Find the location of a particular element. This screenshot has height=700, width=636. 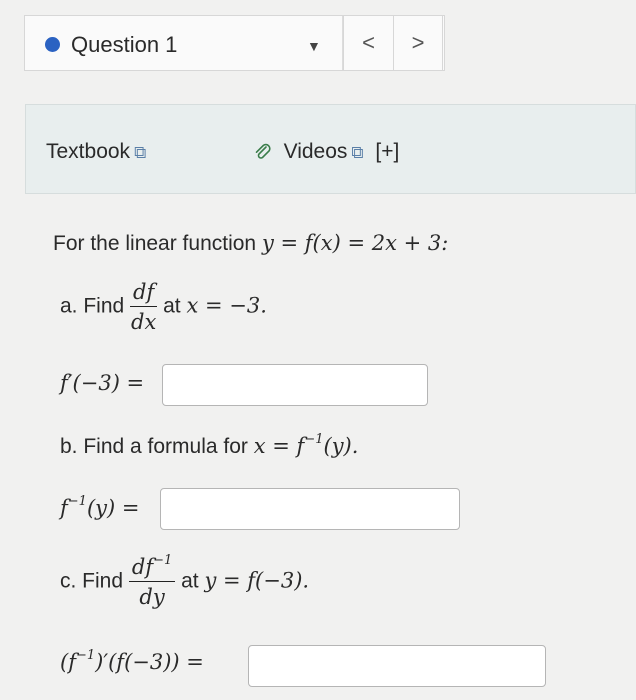

part-b-answer-input is located at coordinates (310, 509).